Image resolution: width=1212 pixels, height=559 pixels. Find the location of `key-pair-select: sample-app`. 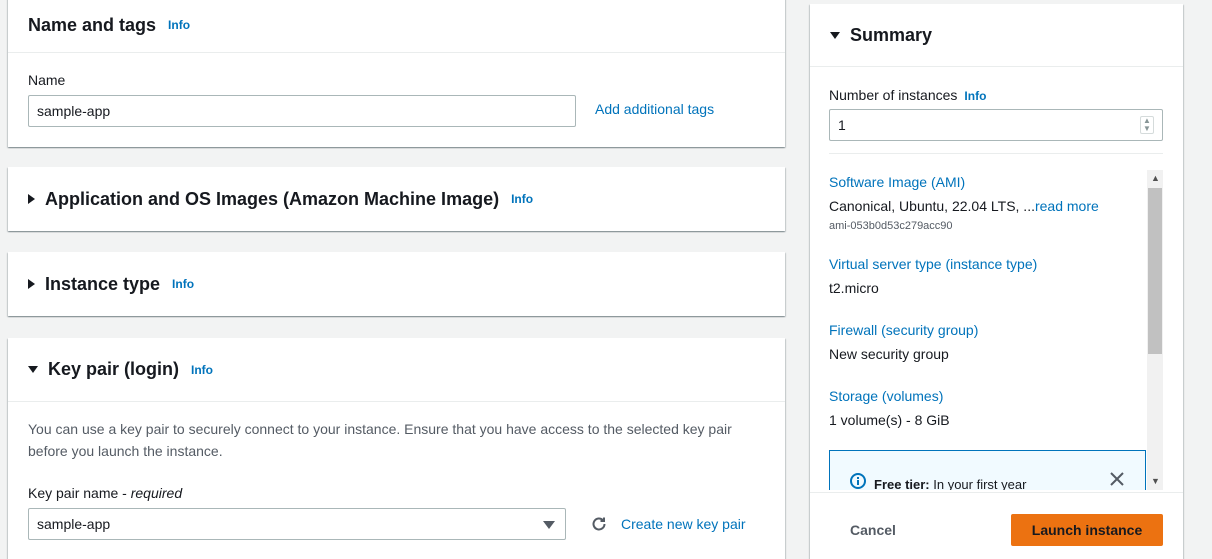

key-pair-select: sample-app is located at coordinates (297, 524).